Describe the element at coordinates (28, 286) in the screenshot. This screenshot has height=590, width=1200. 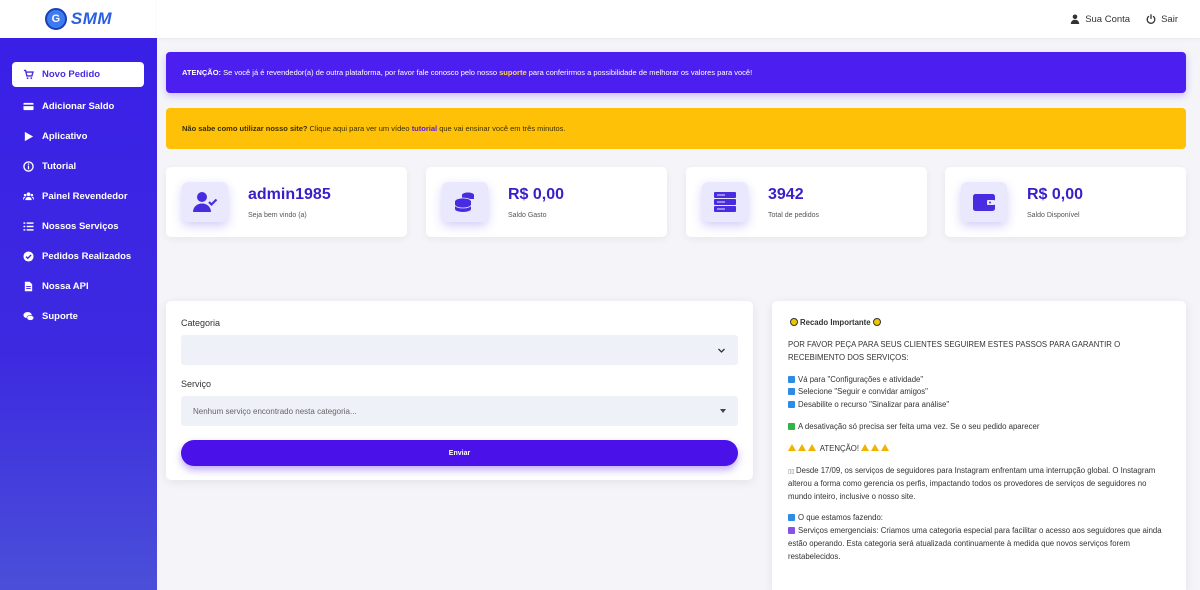
I see `file-icon` at that location.